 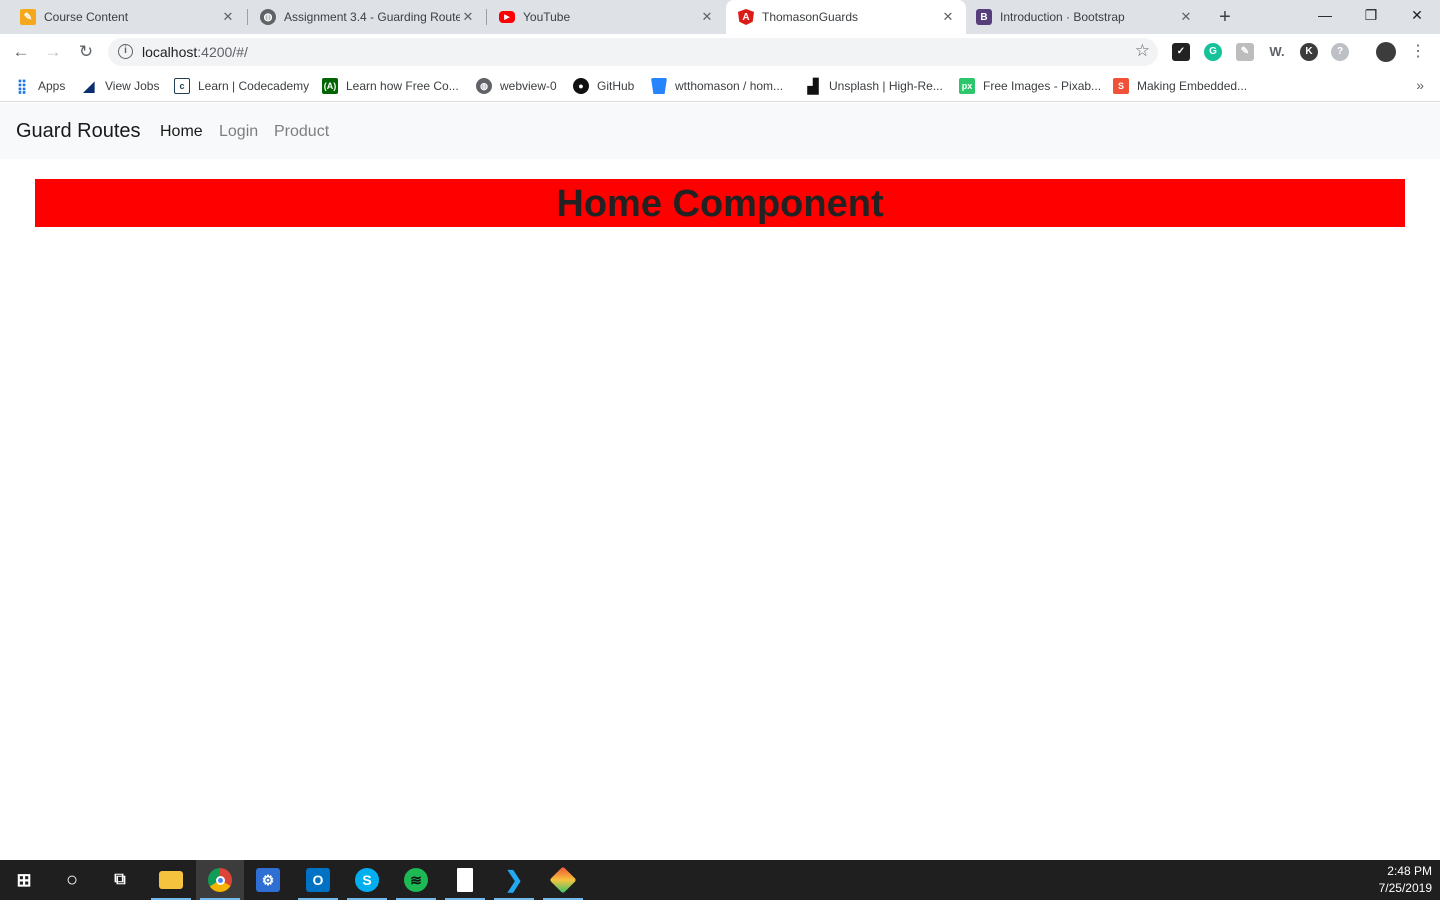 I want to click on bookmark-codecademy: c Learn | Codecademy, so click(x=241, y=86).